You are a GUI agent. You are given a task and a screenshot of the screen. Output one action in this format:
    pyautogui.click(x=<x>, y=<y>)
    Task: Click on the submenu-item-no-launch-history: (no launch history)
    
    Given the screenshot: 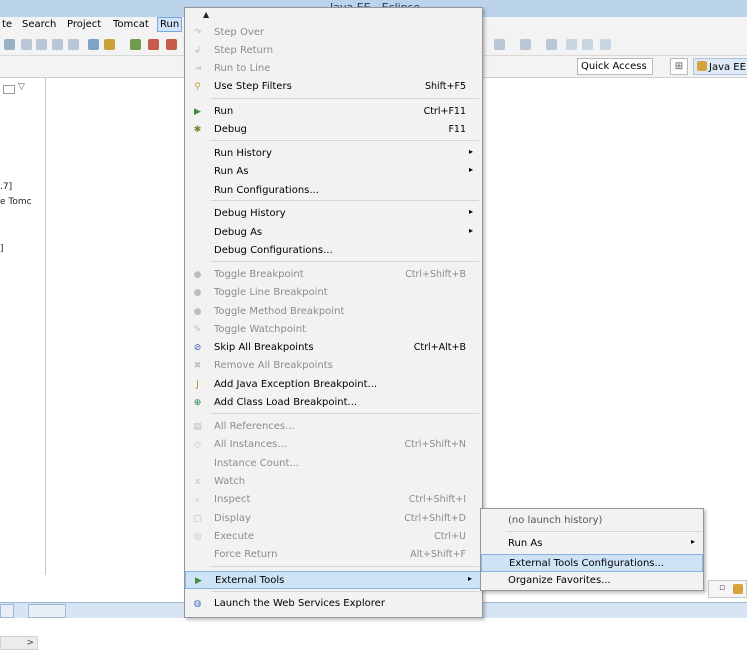 What is the action you would take?
    pyautogui.click(x=592, y=521)
    